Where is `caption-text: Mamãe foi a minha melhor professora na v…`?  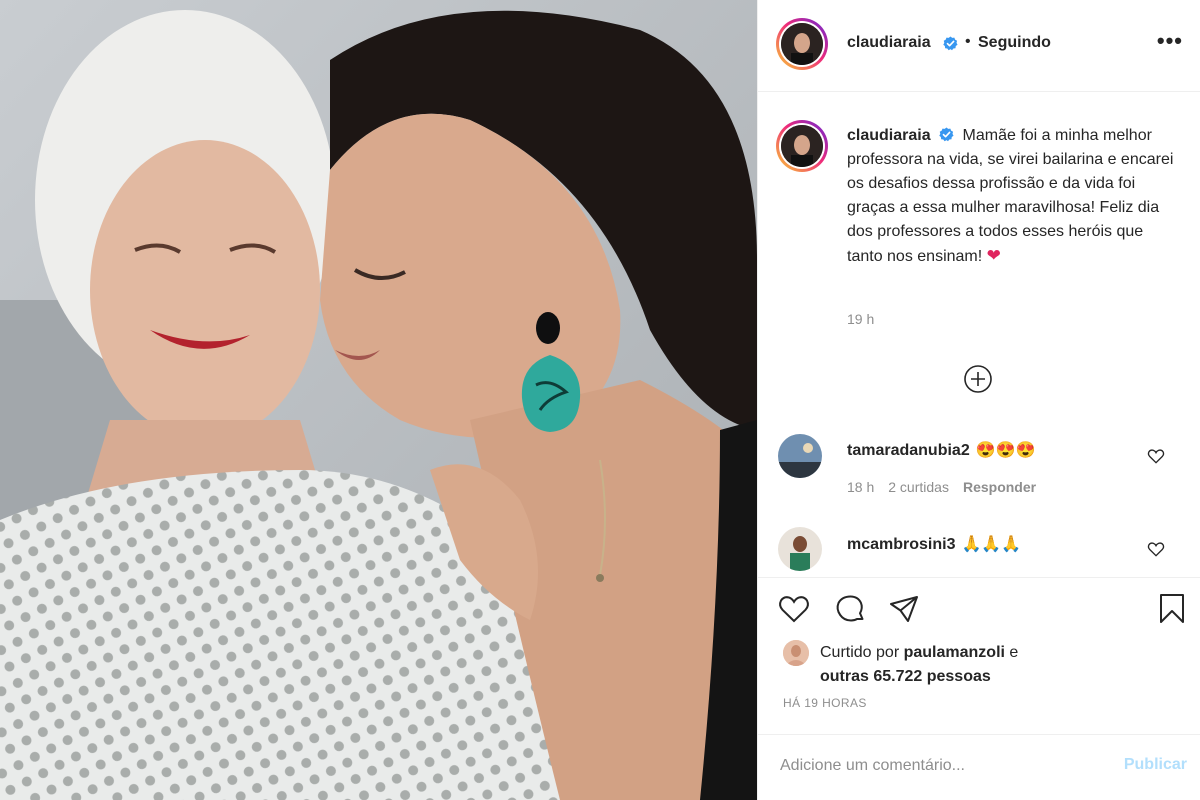
caption-text: Mamãe foi a minha melhor professora na v… is located at coordinates (1010, 196).